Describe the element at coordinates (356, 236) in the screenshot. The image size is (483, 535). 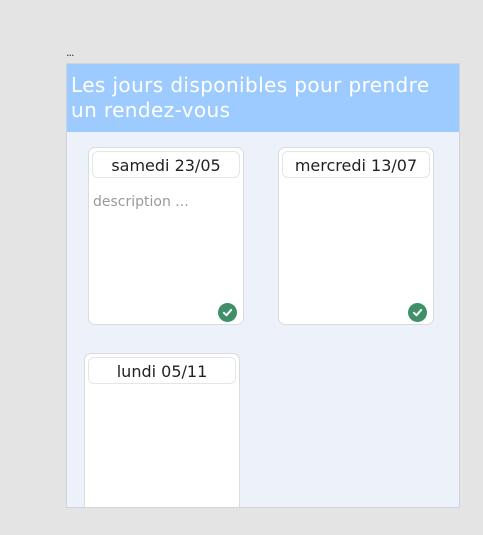
I see `day-card: mercredi 13/07` at that location.